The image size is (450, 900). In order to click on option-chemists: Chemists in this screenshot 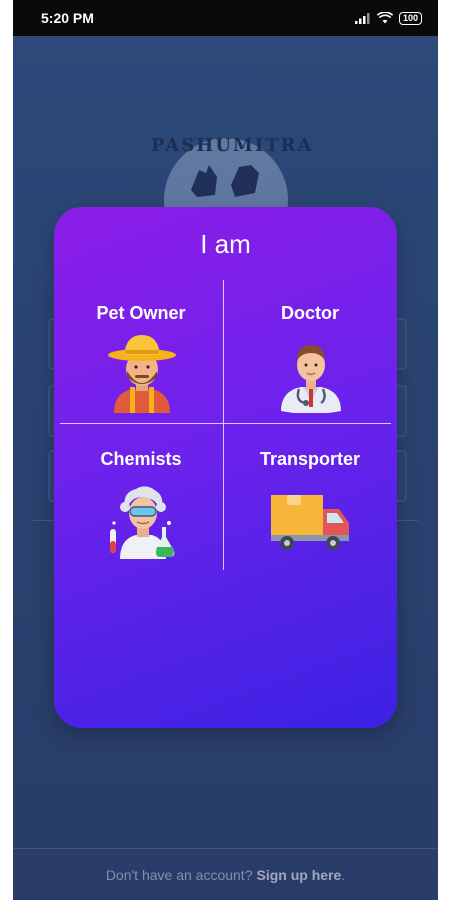, I will do `click(141, 519)`.